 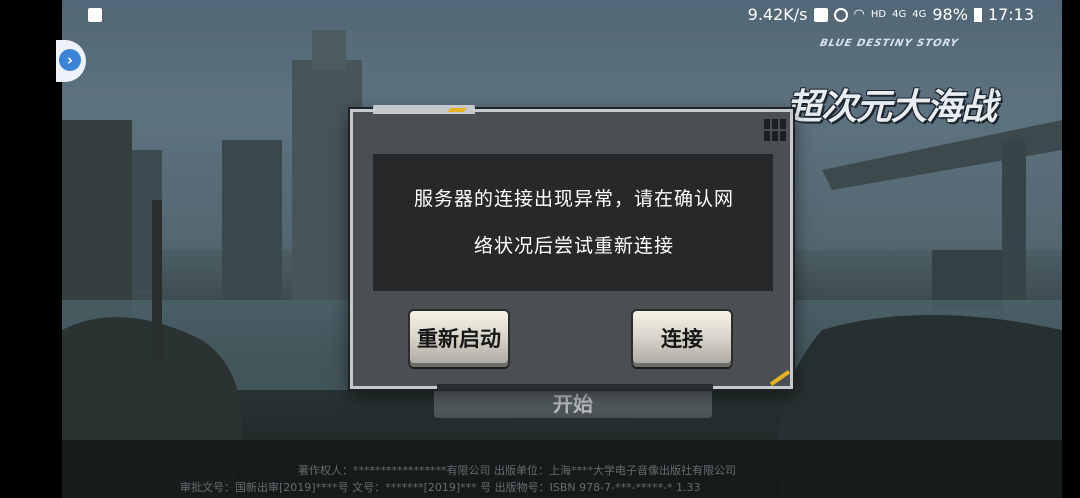 What do you see at coordinates (780, 378) in the screenshot?
I see `dialog-accent-corner` at bounding box center [780, 378].